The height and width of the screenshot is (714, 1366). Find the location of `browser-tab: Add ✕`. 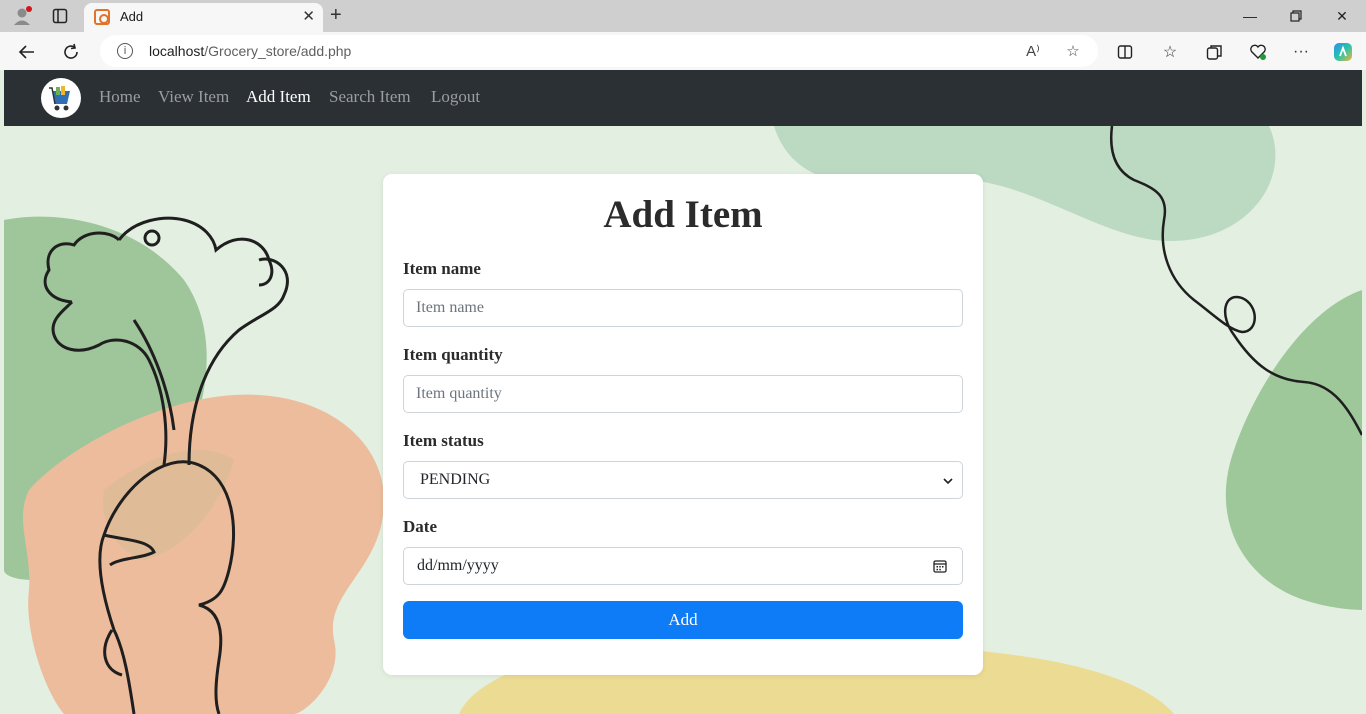

browser-tab: Add ✕ is located at coordinates (203, 17).